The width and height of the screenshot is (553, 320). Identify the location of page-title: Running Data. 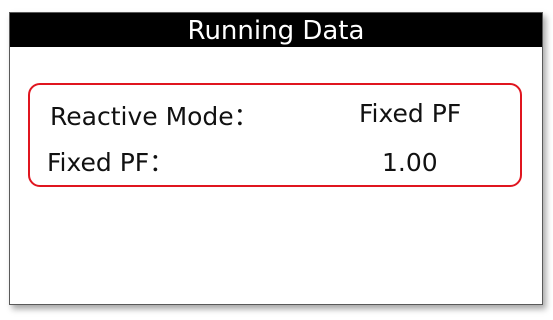
(276, 30).